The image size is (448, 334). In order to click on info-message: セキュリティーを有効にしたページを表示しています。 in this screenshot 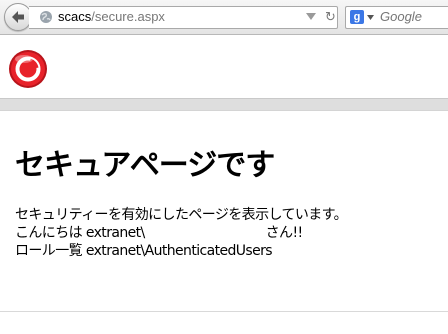, I will do `click(181, 215)`.